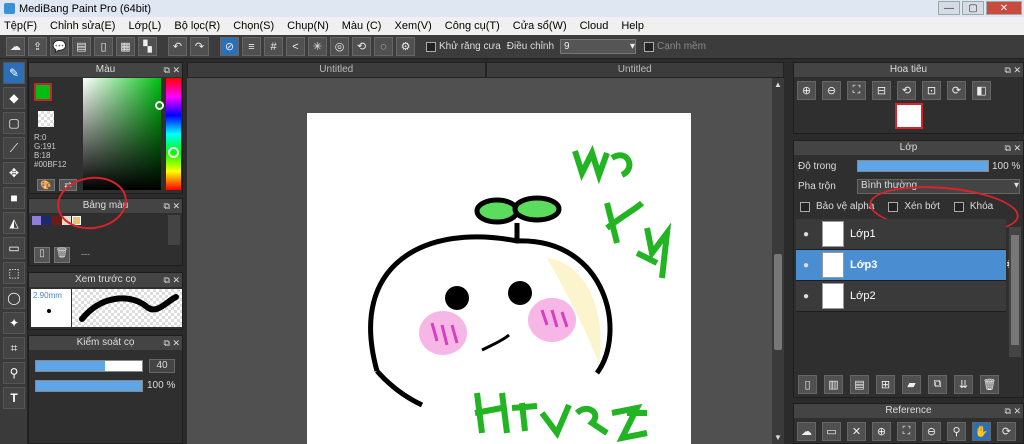 The height and width of the screenshot is (444, 1024). What do you see at coordinates (85, 254) in the screenshot?
I see `palette-more: ---` at bounding box center [85, 254].